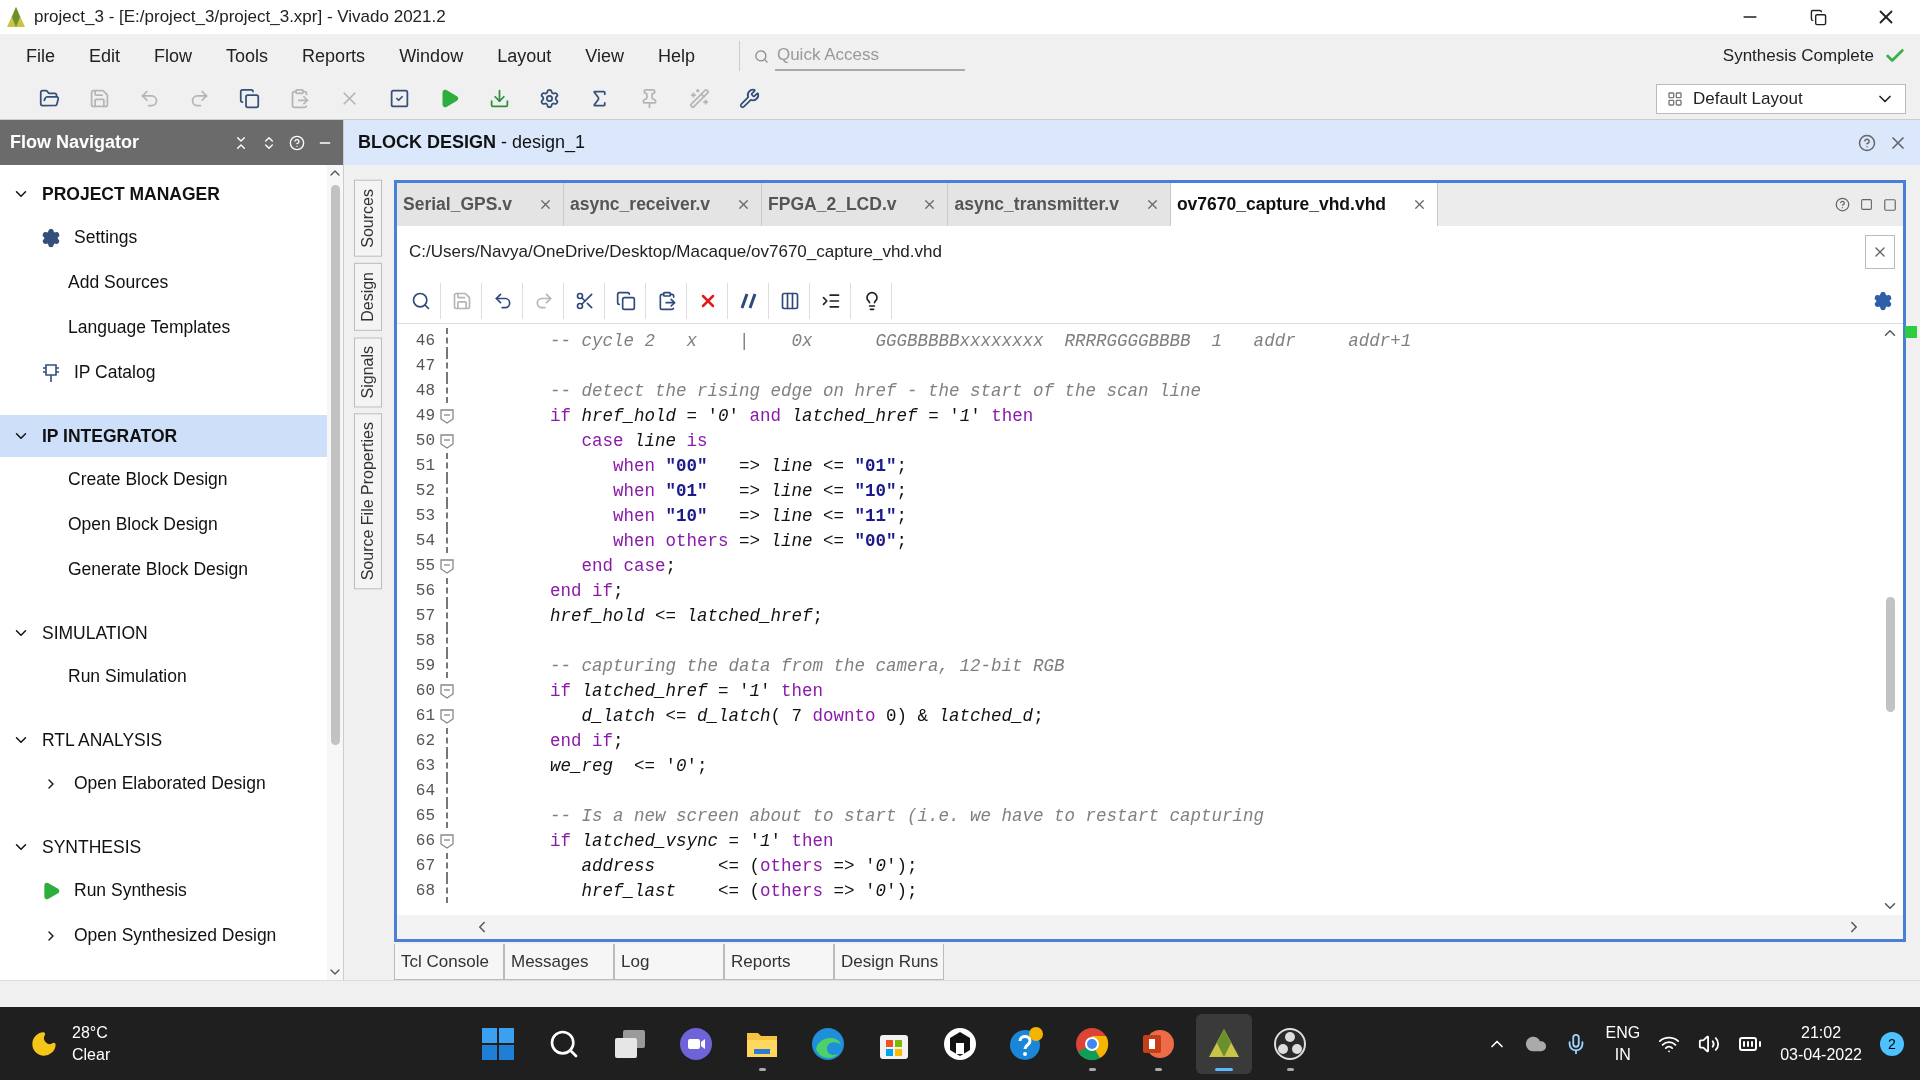 The image size is (1920, 1080). What do you see at coordinates (907, 815) in the screenshot?
I see `code-line: -- Is a new screen about to start (i.e. we have to restart capturing` at bounding box center [907, 815].